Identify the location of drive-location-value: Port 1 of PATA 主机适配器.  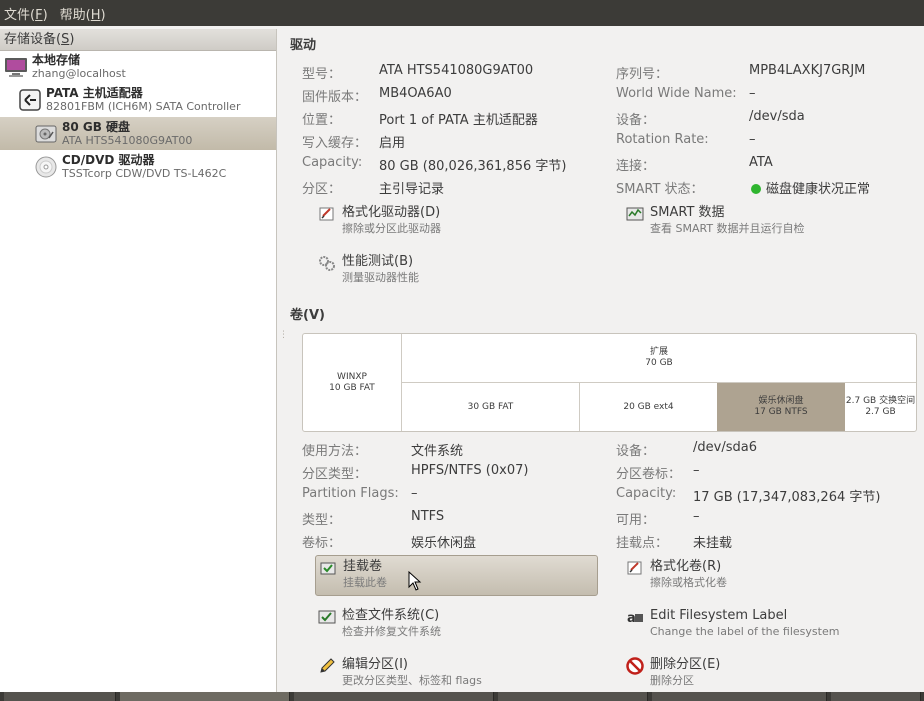
(458, 120).